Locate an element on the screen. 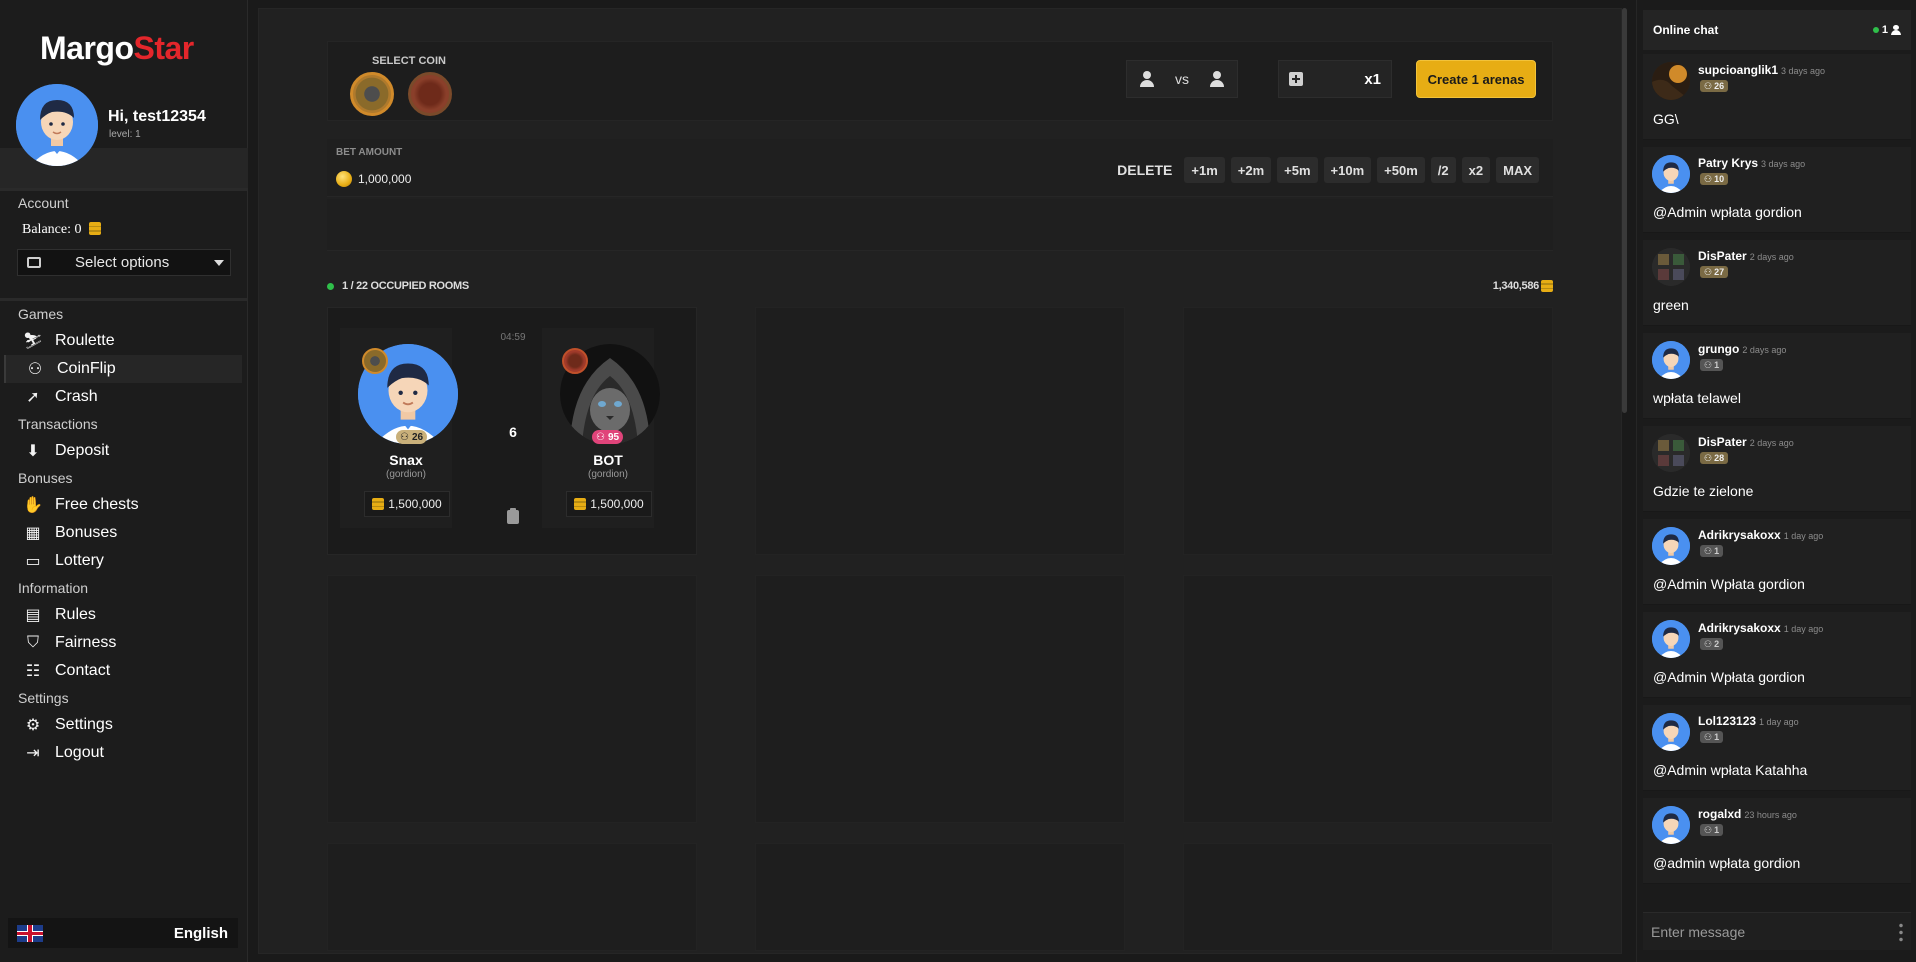  chat-level-badge: ⚇ 26 is located at coordinates (1714, 86).